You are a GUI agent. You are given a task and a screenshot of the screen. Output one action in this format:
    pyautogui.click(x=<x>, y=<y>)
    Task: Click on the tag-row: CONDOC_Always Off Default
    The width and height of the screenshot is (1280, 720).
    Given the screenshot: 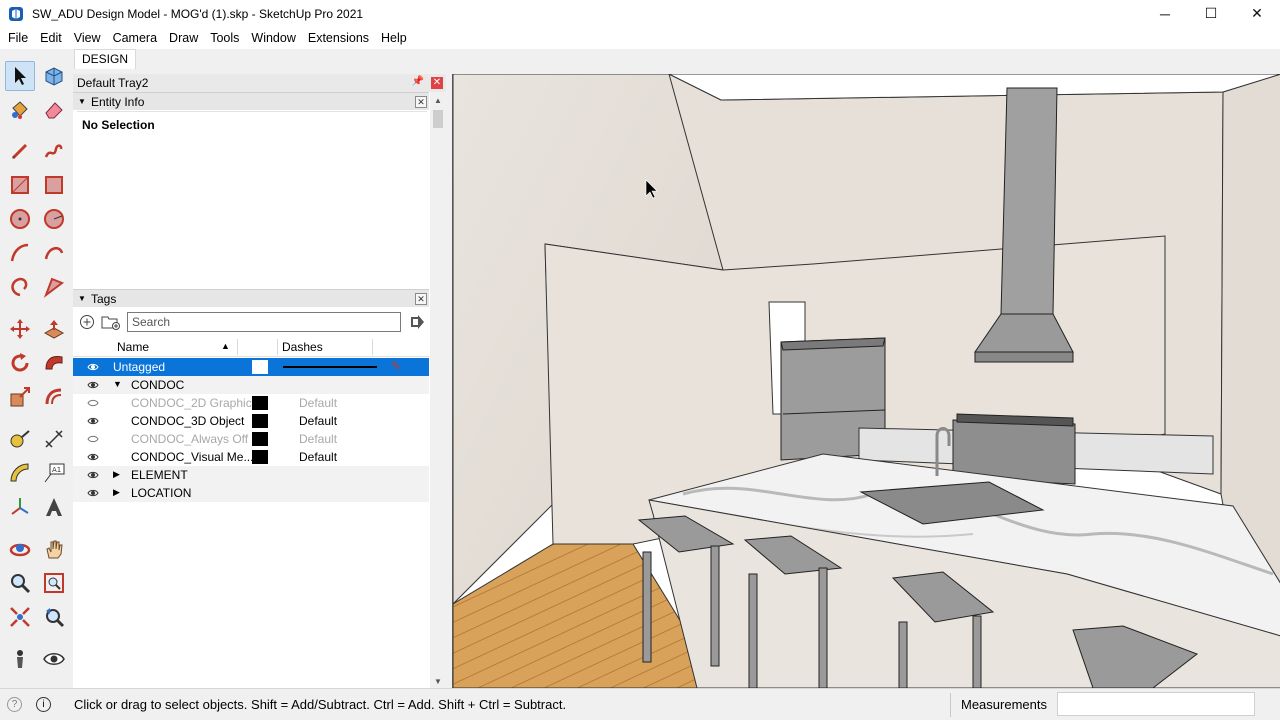 What is the action you would take?
    pyautogui.click(x=251, y=439)
    